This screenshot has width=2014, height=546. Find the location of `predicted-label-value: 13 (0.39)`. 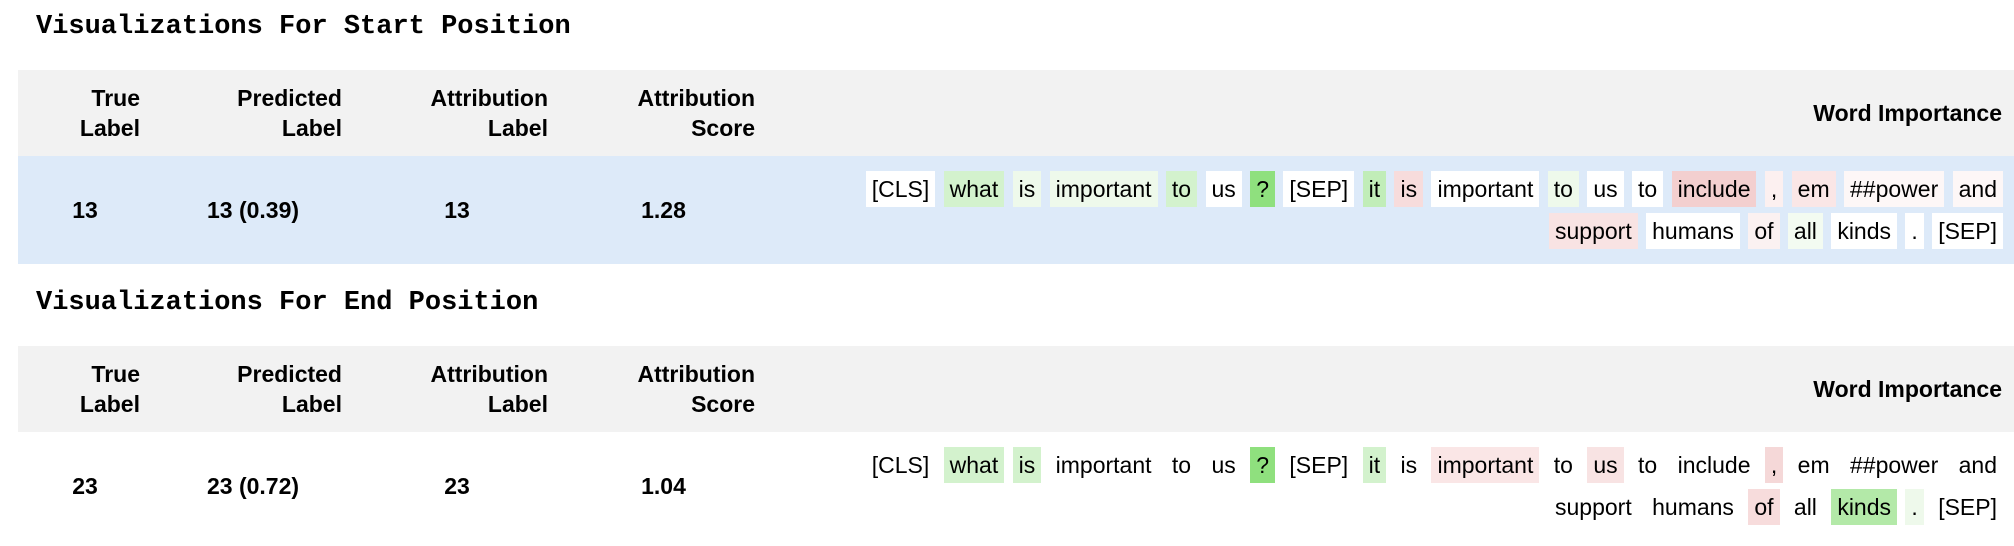

predicted-label-value: 13 (0.39) is located at coordinates (253, 210).